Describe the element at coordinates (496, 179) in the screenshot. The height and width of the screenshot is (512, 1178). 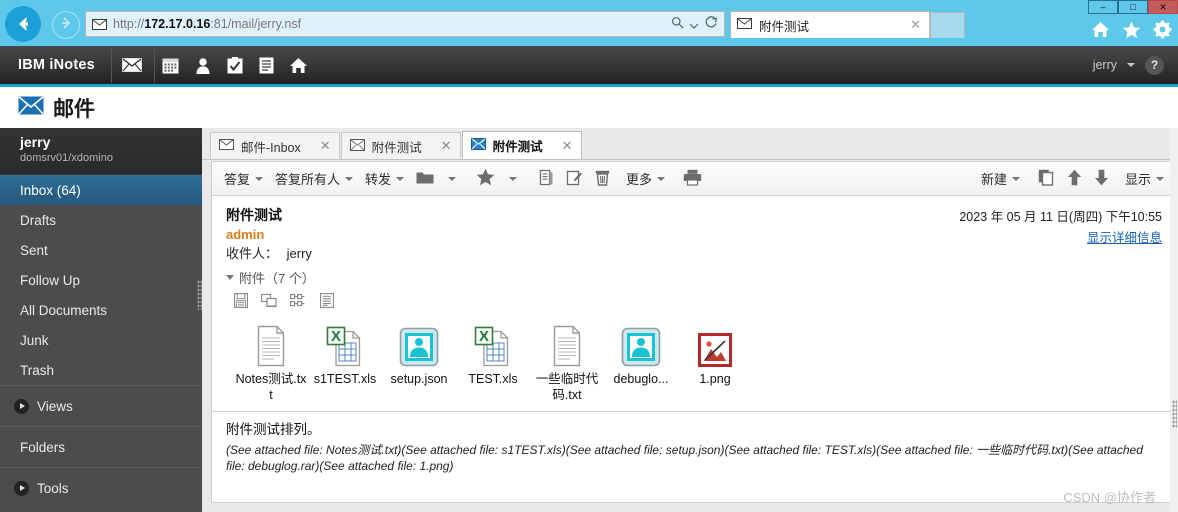
I see `follow-up-button` at that location.